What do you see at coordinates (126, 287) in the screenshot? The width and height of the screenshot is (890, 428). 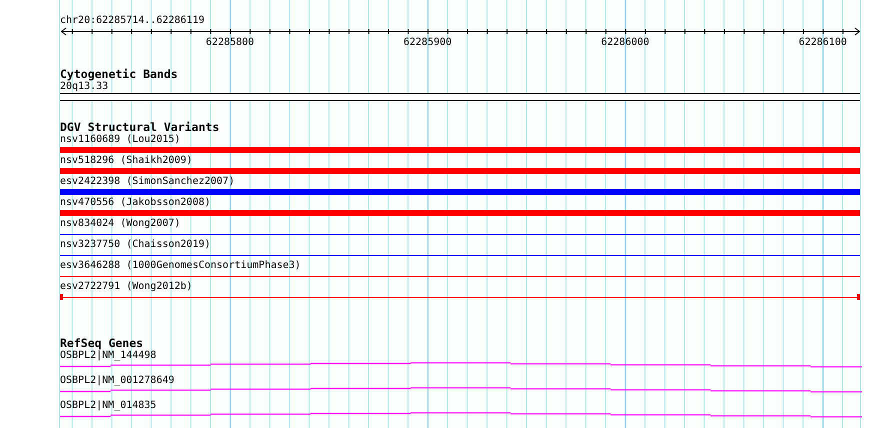 I see `variant-label: esv2722791 (Wong2012b)` at bounding box center [126, 287].